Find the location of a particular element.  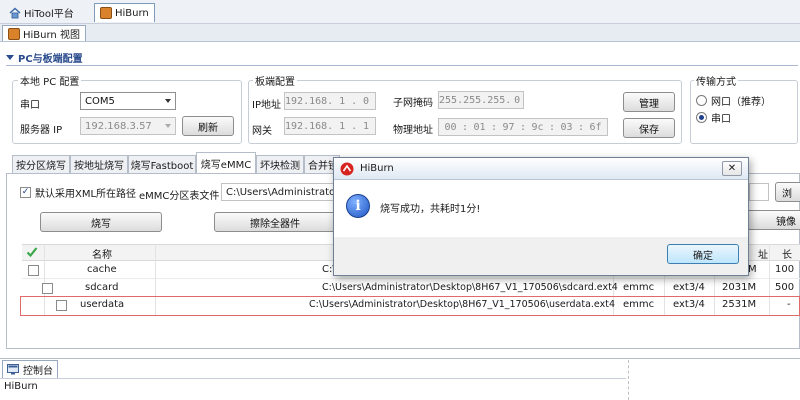

gateway-octet: 168 is located at coordinates (318, 126).